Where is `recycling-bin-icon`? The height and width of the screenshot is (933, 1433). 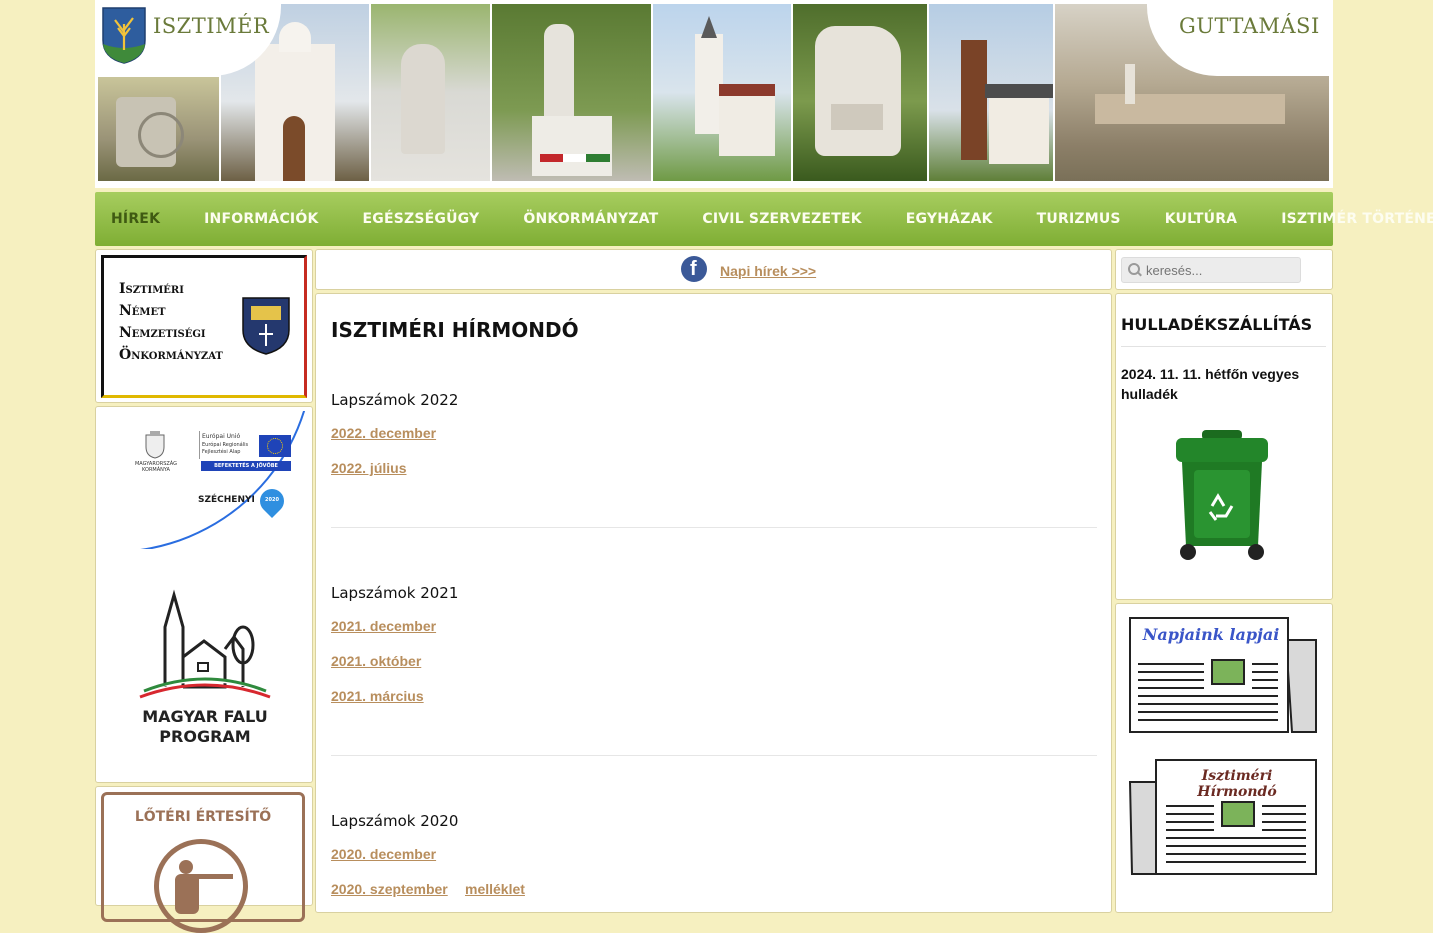 recycling-bin-icon is located at coordinates (1222, 495).